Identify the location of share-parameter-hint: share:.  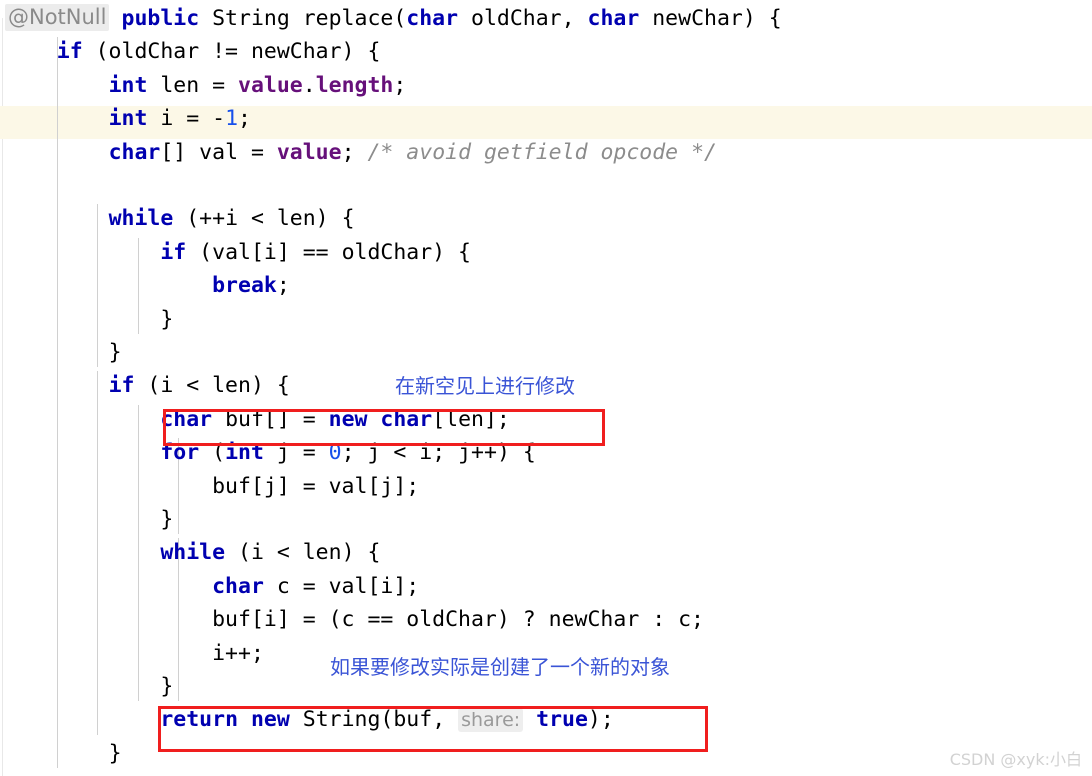
(491, 720).